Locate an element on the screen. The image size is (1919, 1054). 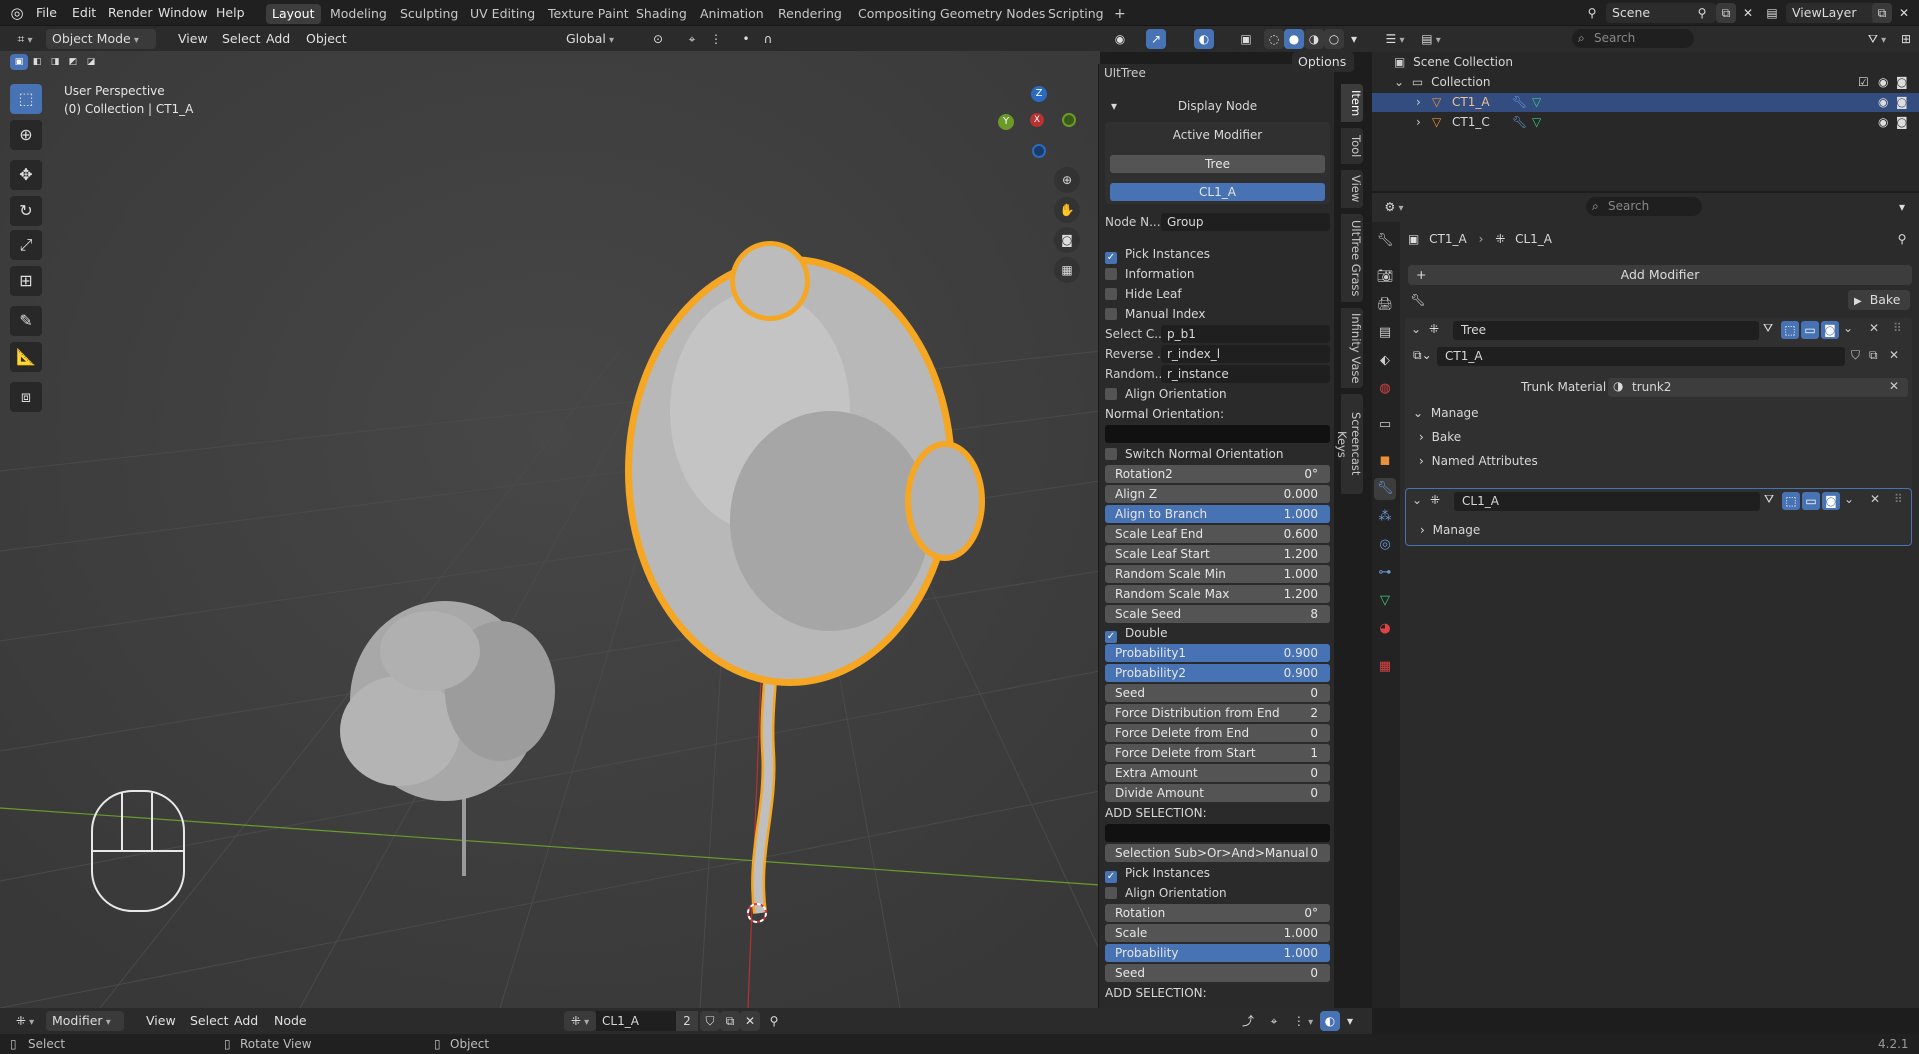
outliner-collection: ⌄ ▭ Collection ☑ ◉ ◙ is located at coordinates (1653, 82).